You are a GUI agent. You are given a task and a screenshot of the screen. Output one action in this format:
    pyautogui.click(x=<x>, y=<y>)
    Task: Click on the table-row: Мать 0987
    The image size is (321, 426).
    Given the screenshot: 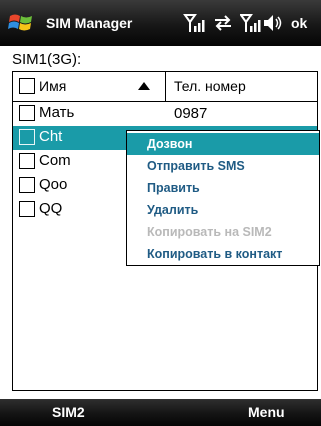 What is the action you would take?
    pyautogui.click(x=165, y=114)
    